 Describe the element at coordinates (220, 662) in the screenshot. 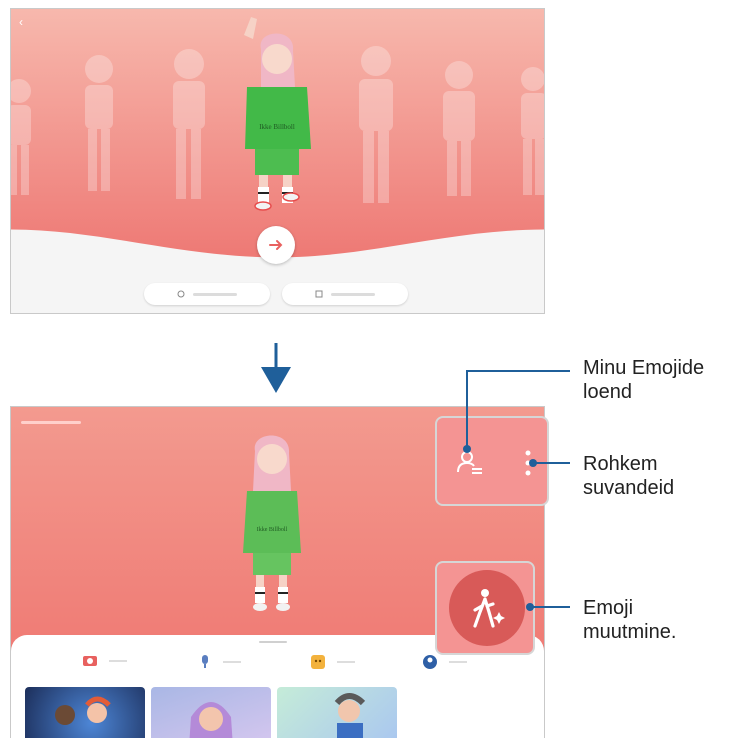

I see `tab-voice` at that location.